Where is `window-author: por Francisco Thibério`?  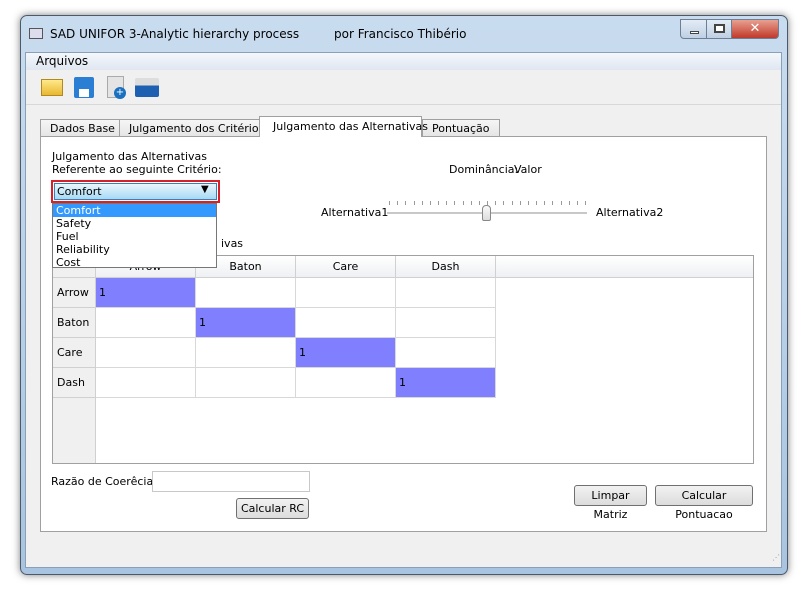 window-author: por Francisco Thibério is located at coordinates (400, 34).